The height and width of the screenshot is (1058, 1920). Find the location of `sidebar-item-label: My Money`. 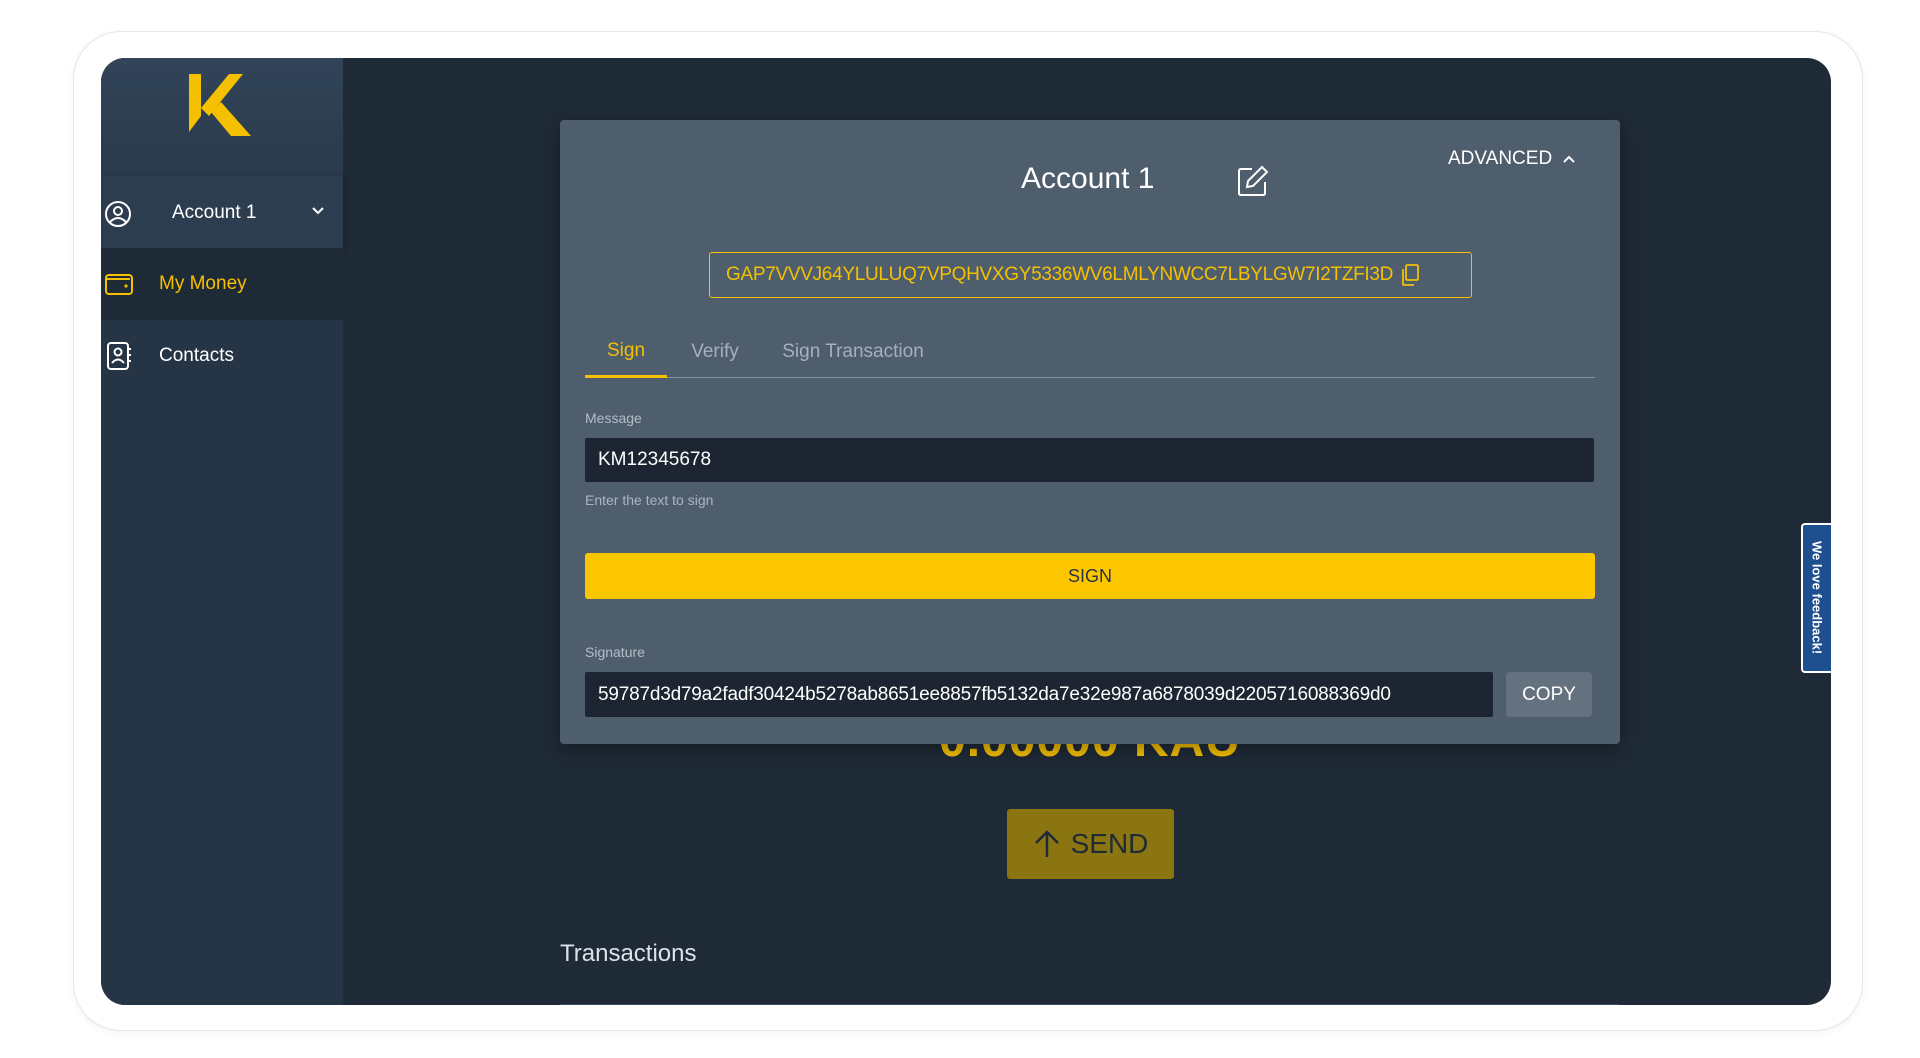

sidebar-item-label: My Money is located at coordinates (203, 283).